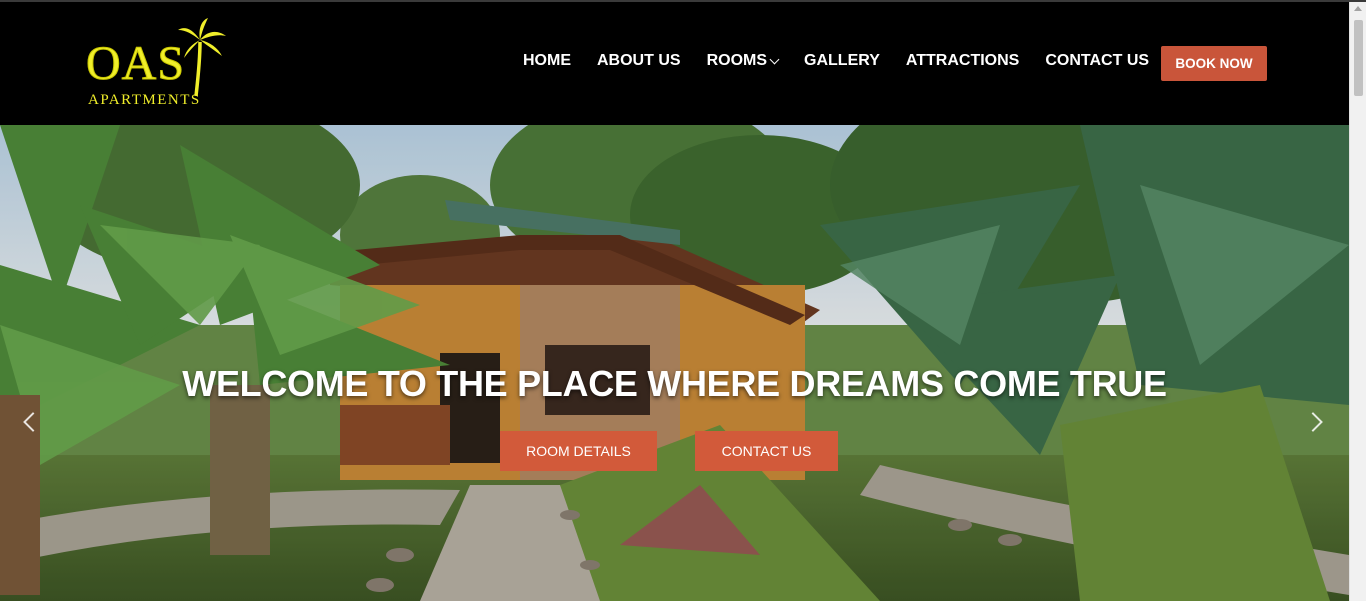 The image size is (1366, 601). I want to click on hero-contact-us-button: CONTACT US, so click(766, 451).